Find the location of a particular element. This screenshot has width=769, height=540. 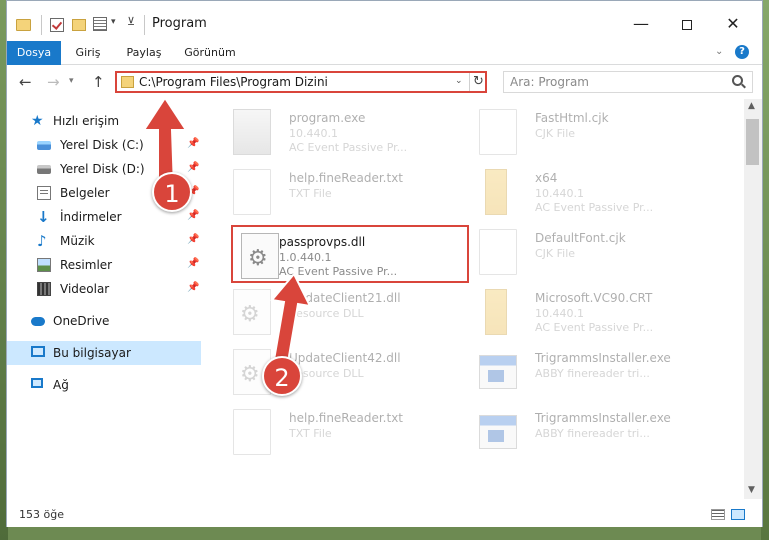

annotation-badge-1: 1 is located at coordinates (172, 192).